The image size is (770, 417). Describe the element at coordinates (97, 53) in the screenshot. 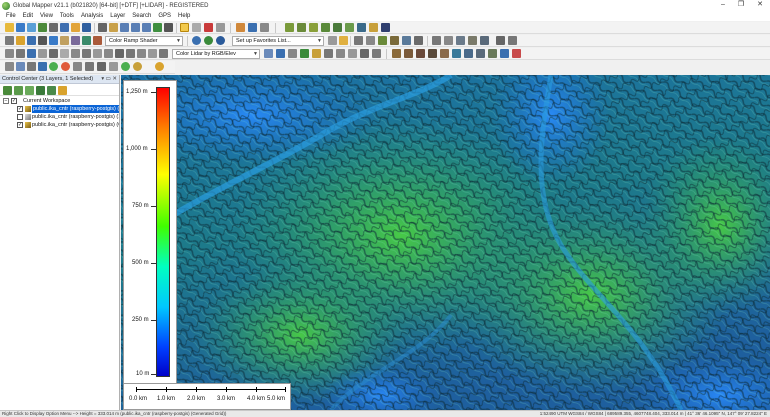

I see `lidar-draw-icon` at that location.